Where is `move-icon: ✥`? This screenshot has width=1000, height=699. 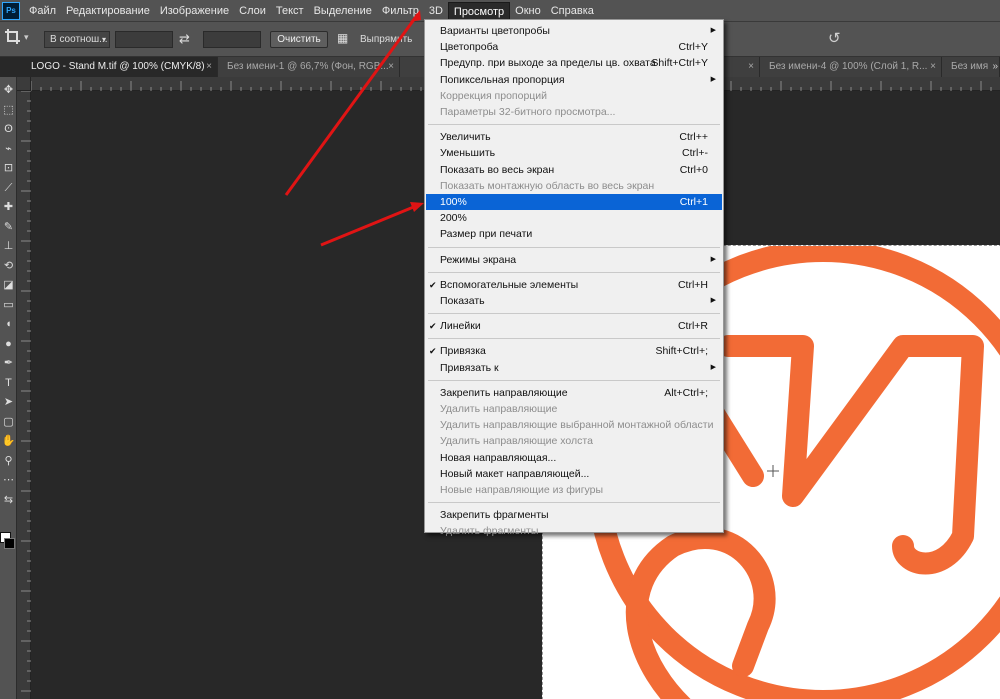
move-icon: ✥ is located at coordinates (8, 90).